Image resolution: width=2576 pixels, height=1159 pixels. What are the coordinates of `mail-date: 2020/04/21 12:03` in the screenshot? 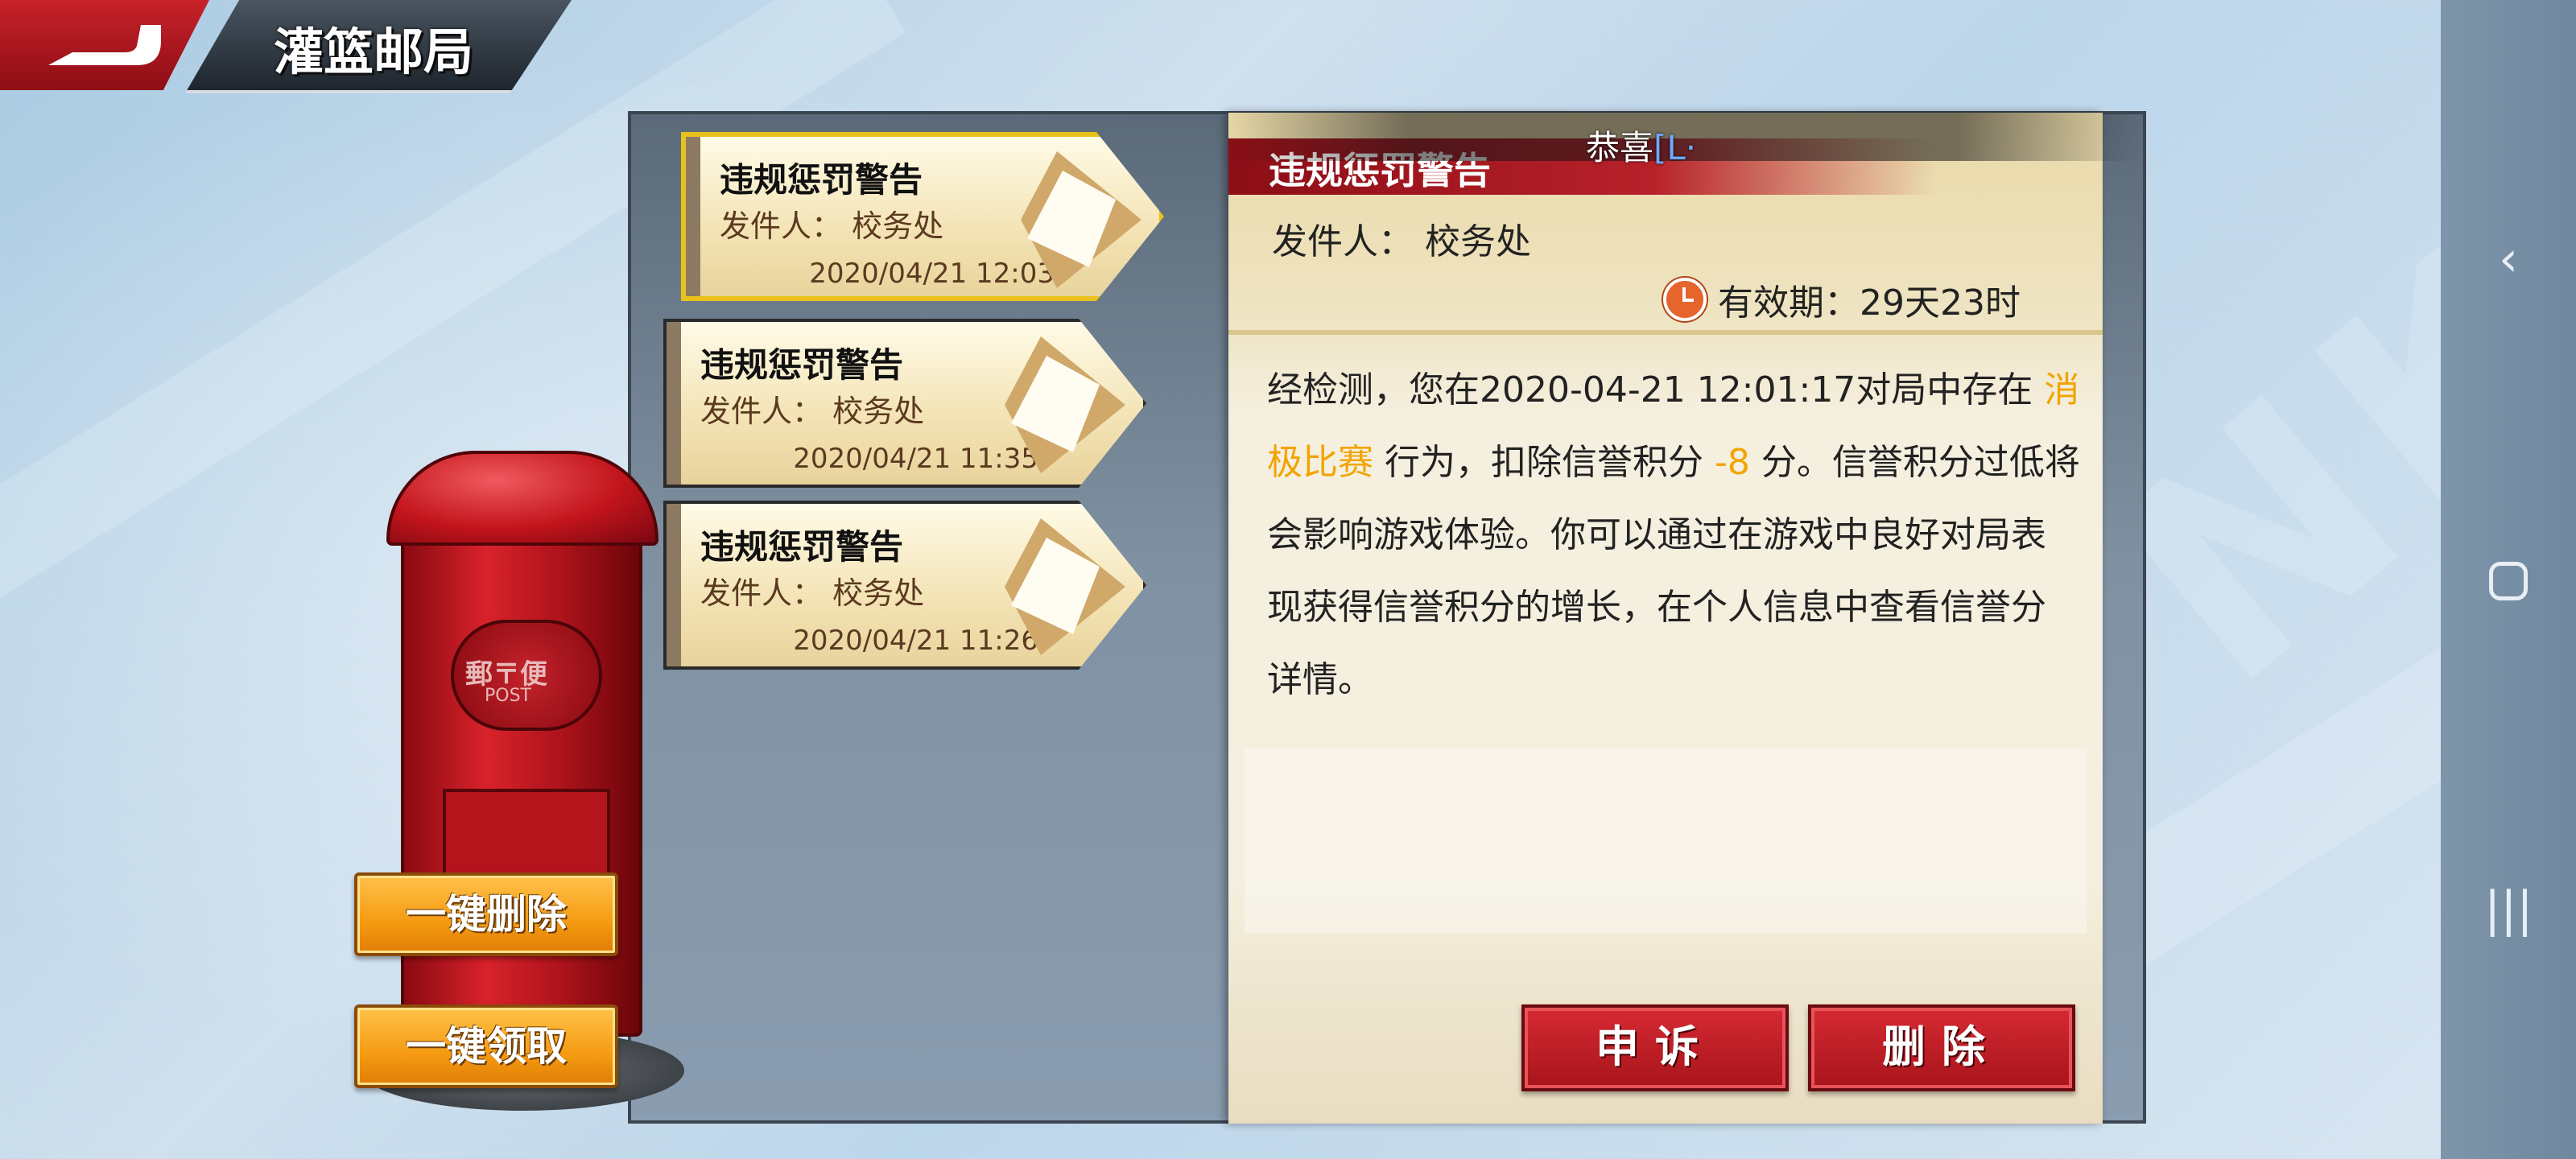 It's located at (932, 274).